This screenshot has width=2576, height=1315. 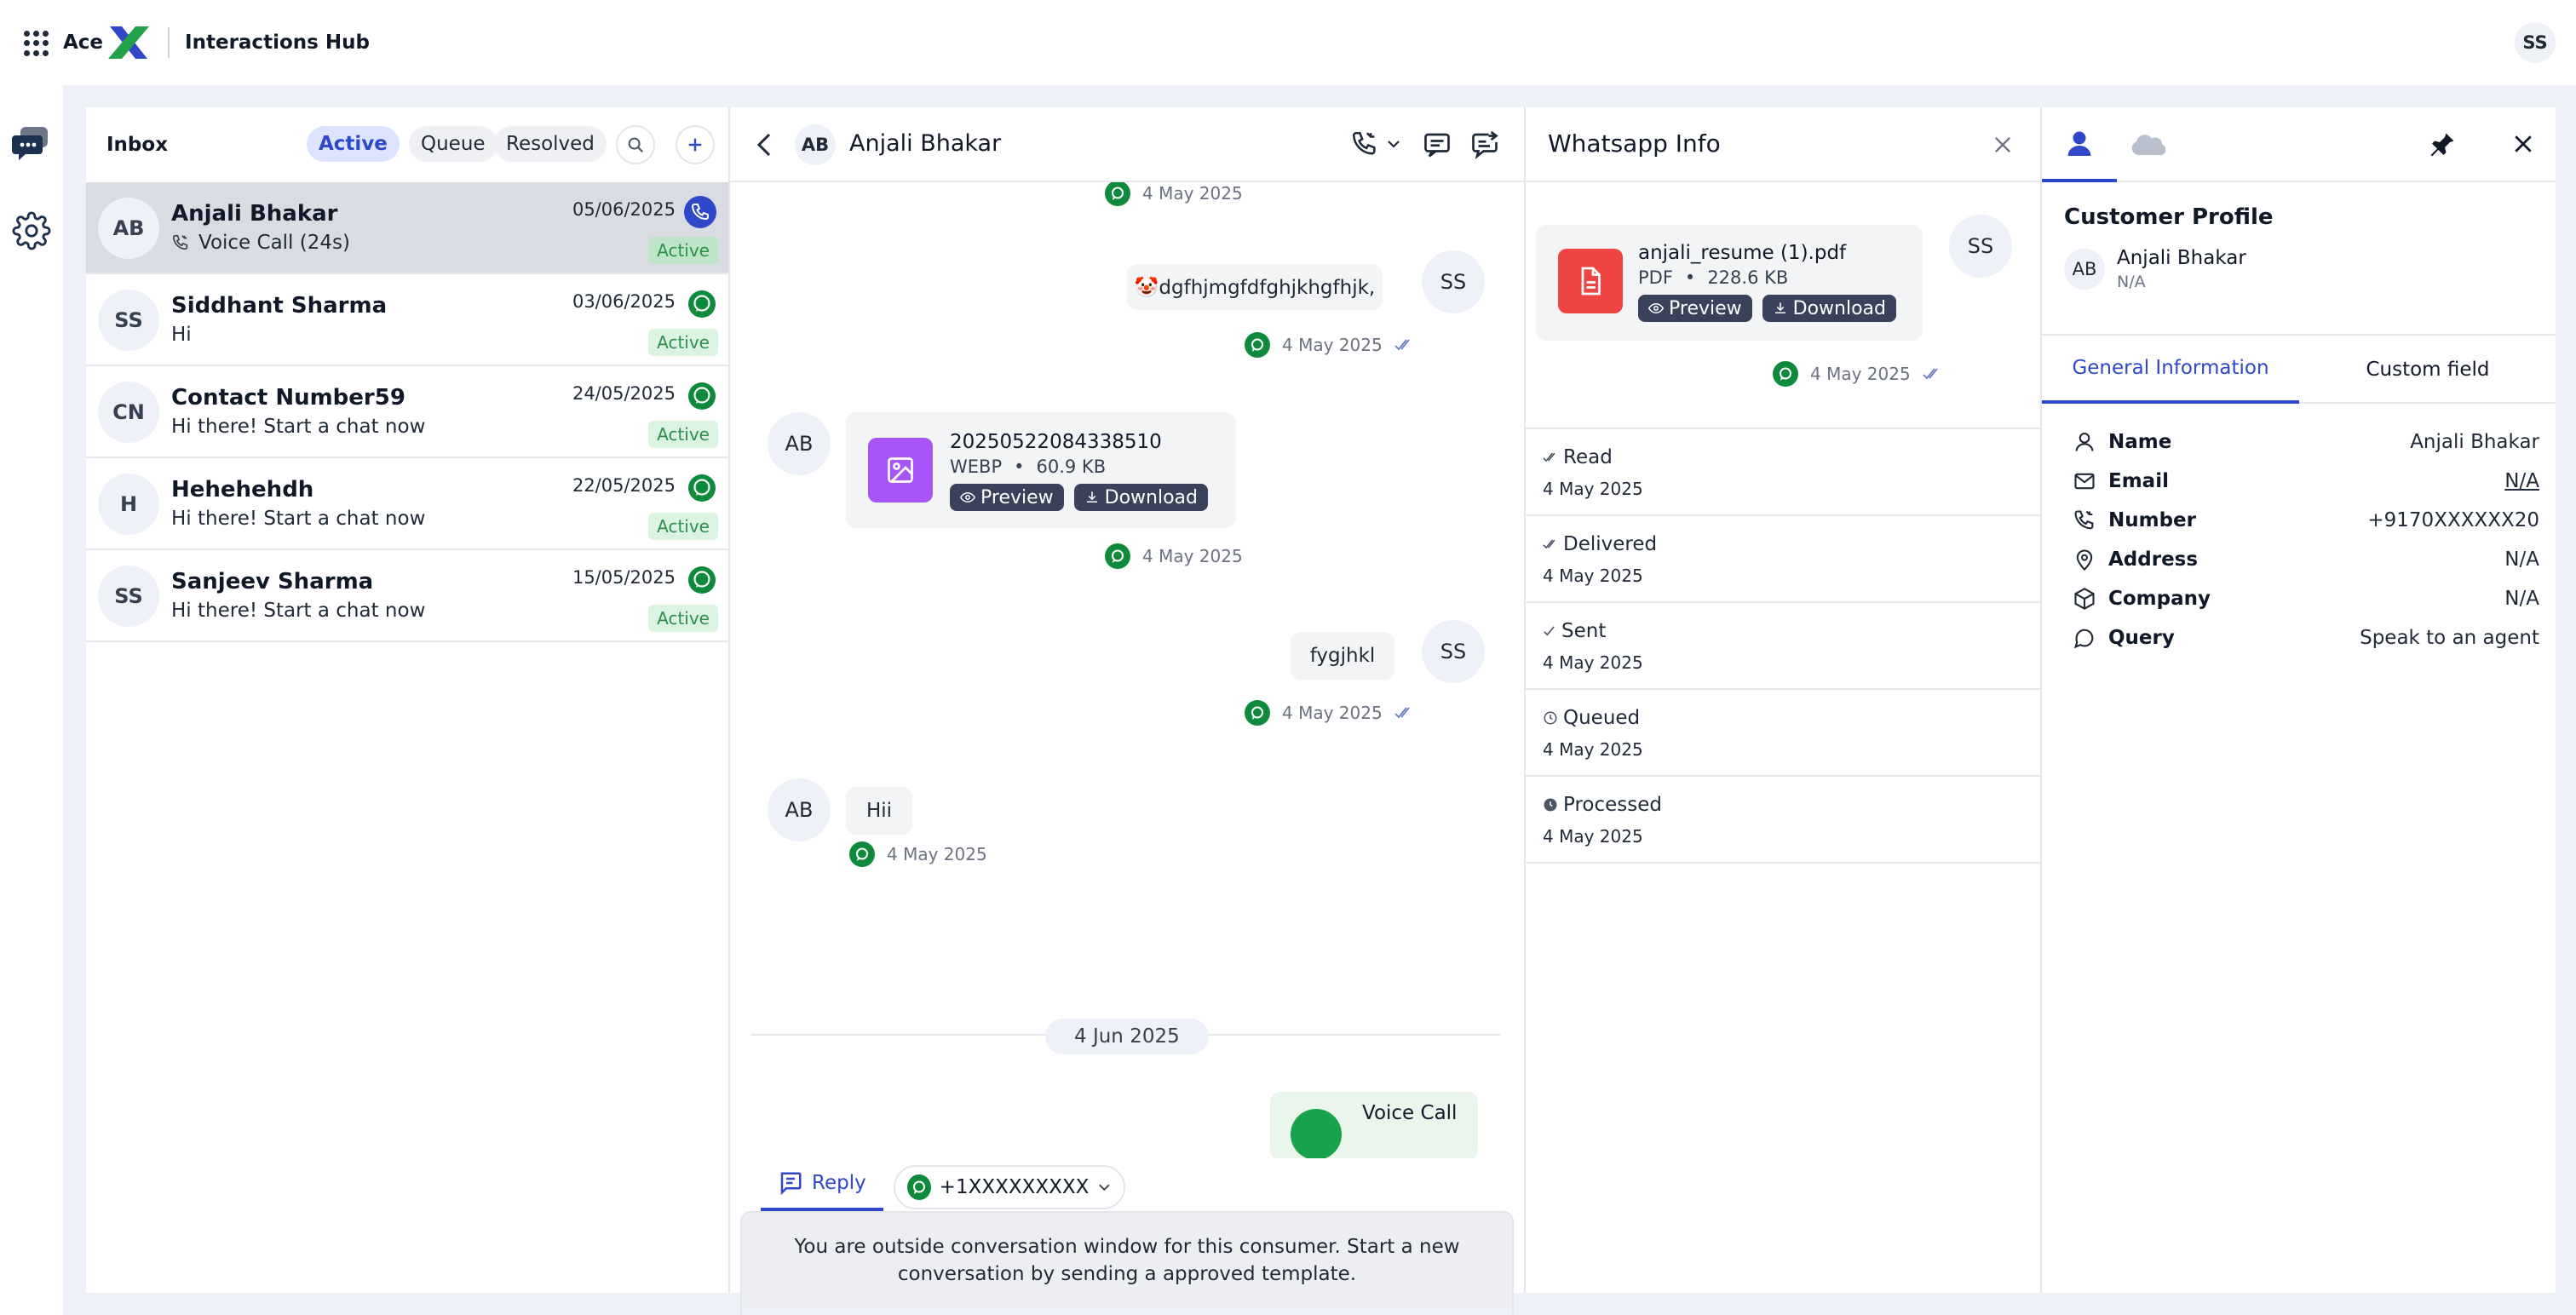 I want to click on conversation-preview: Hi, so click(x=182, y=335).